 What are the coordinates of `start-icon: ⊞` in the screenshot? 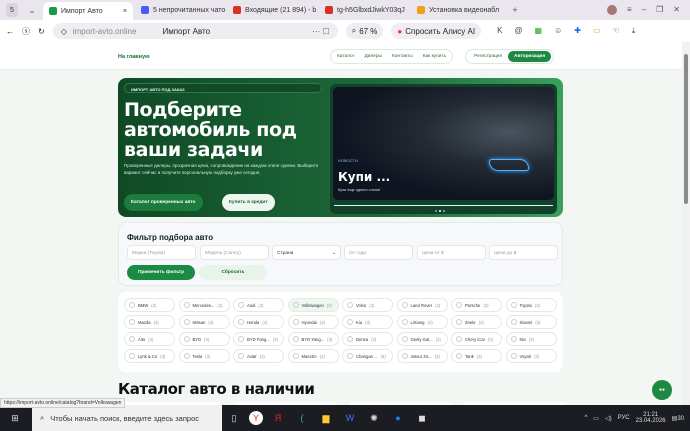 It's located at (15, 418).